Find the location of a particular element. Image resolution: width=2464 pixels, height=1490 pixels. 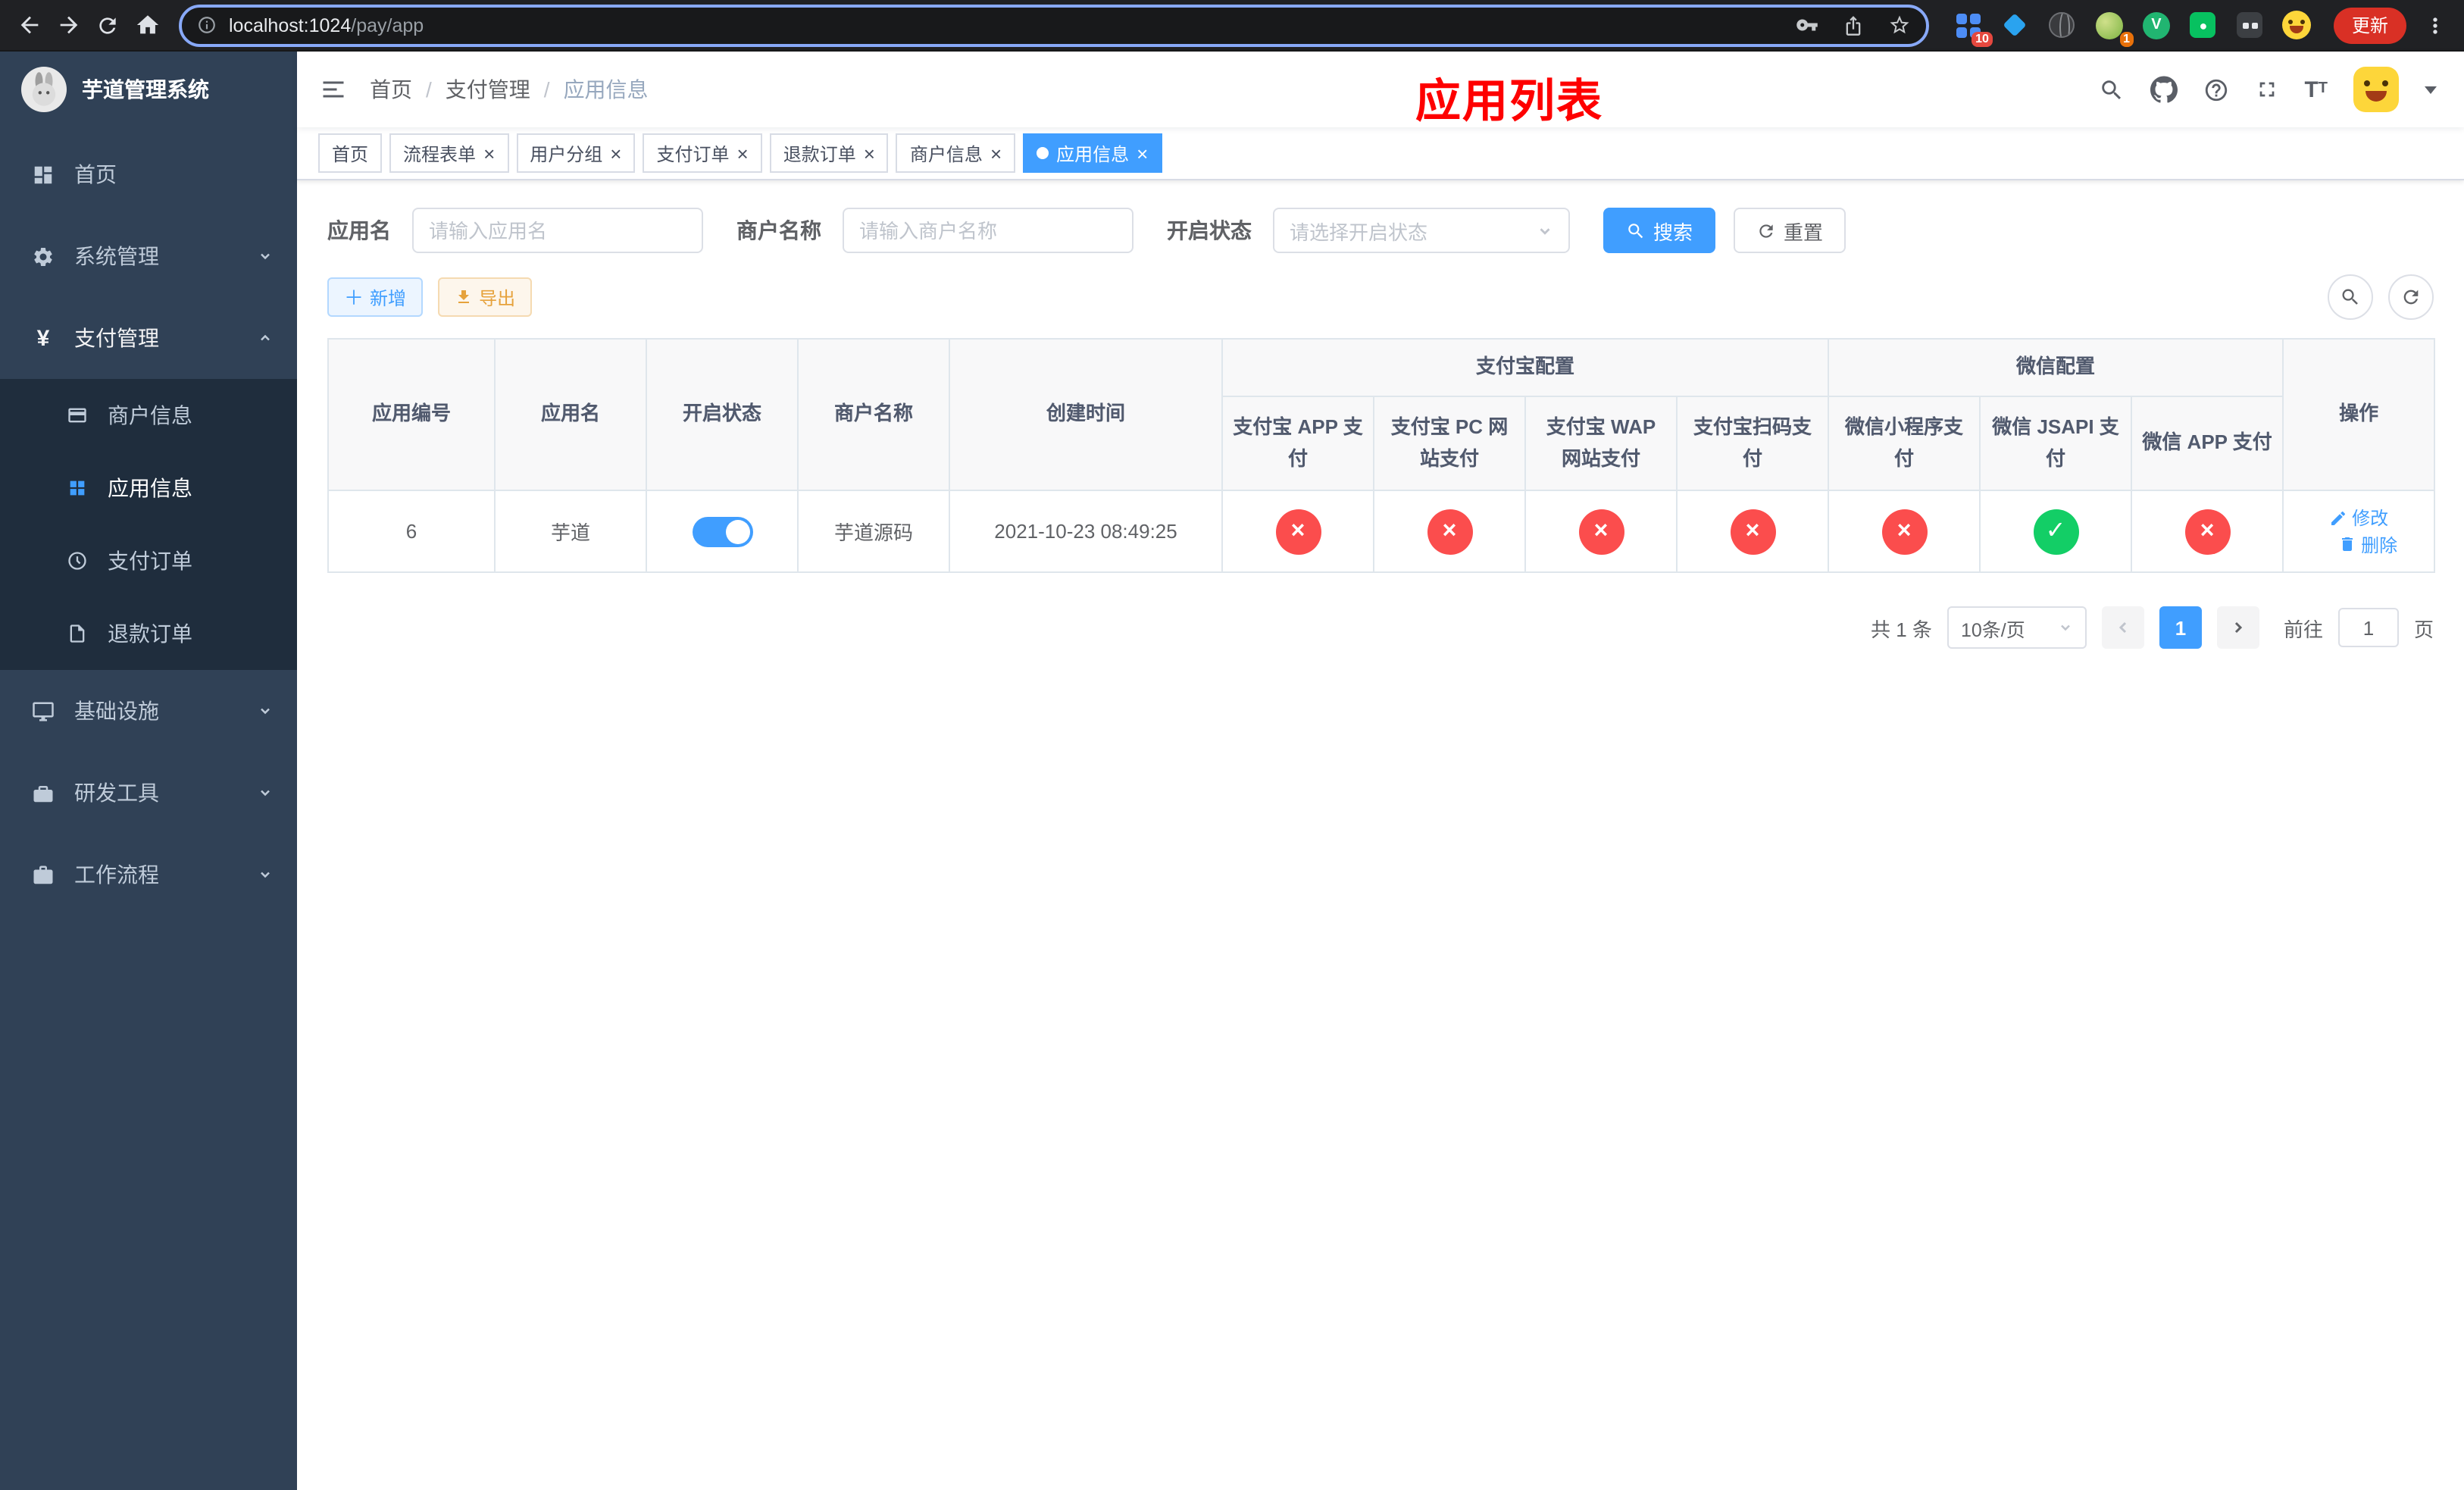

home-icon is located at coordinates (147, 25).